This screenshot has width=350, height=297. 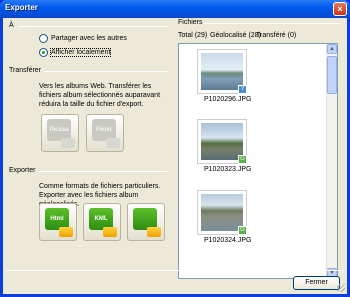 What do you see at coordinates (146, 222) in the screenshot?
I see `folder-export-button` at bounding box center [146, 222].